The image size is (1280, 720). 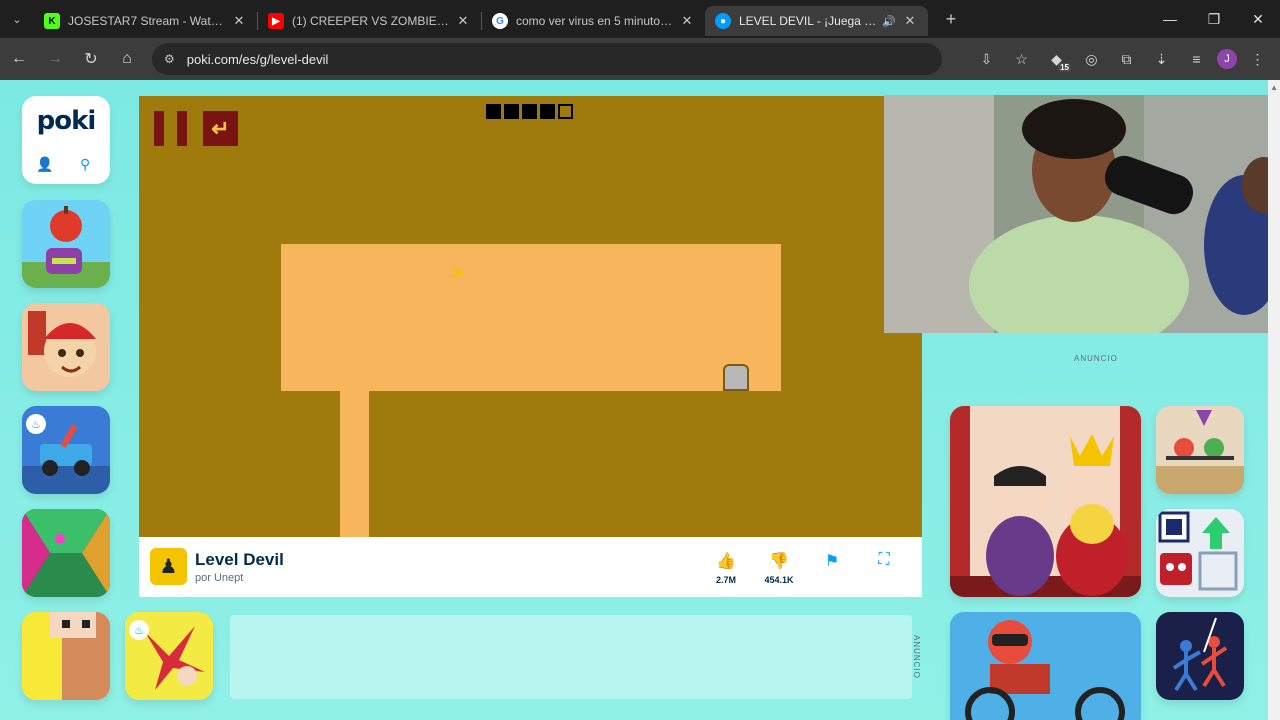 I want to click on speaker-icon: 🔊, so click(x=889, y=21).